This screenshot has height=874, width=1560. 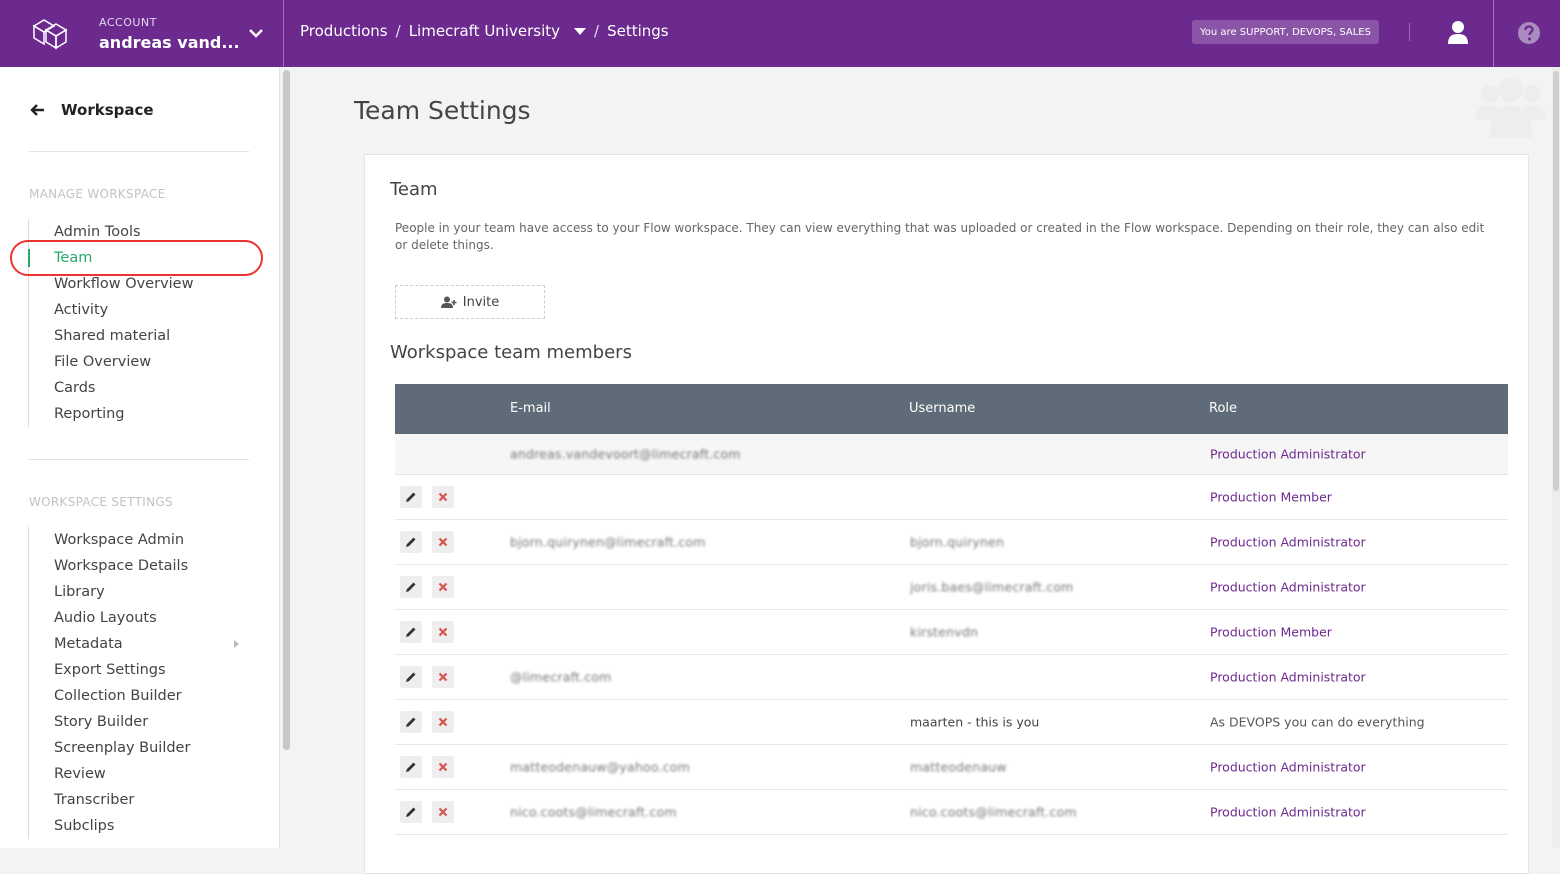 What do you see at coordinates (481, 302) in the screenshot?
I see `invite-label: Invite` at bounding box center [481, 302].